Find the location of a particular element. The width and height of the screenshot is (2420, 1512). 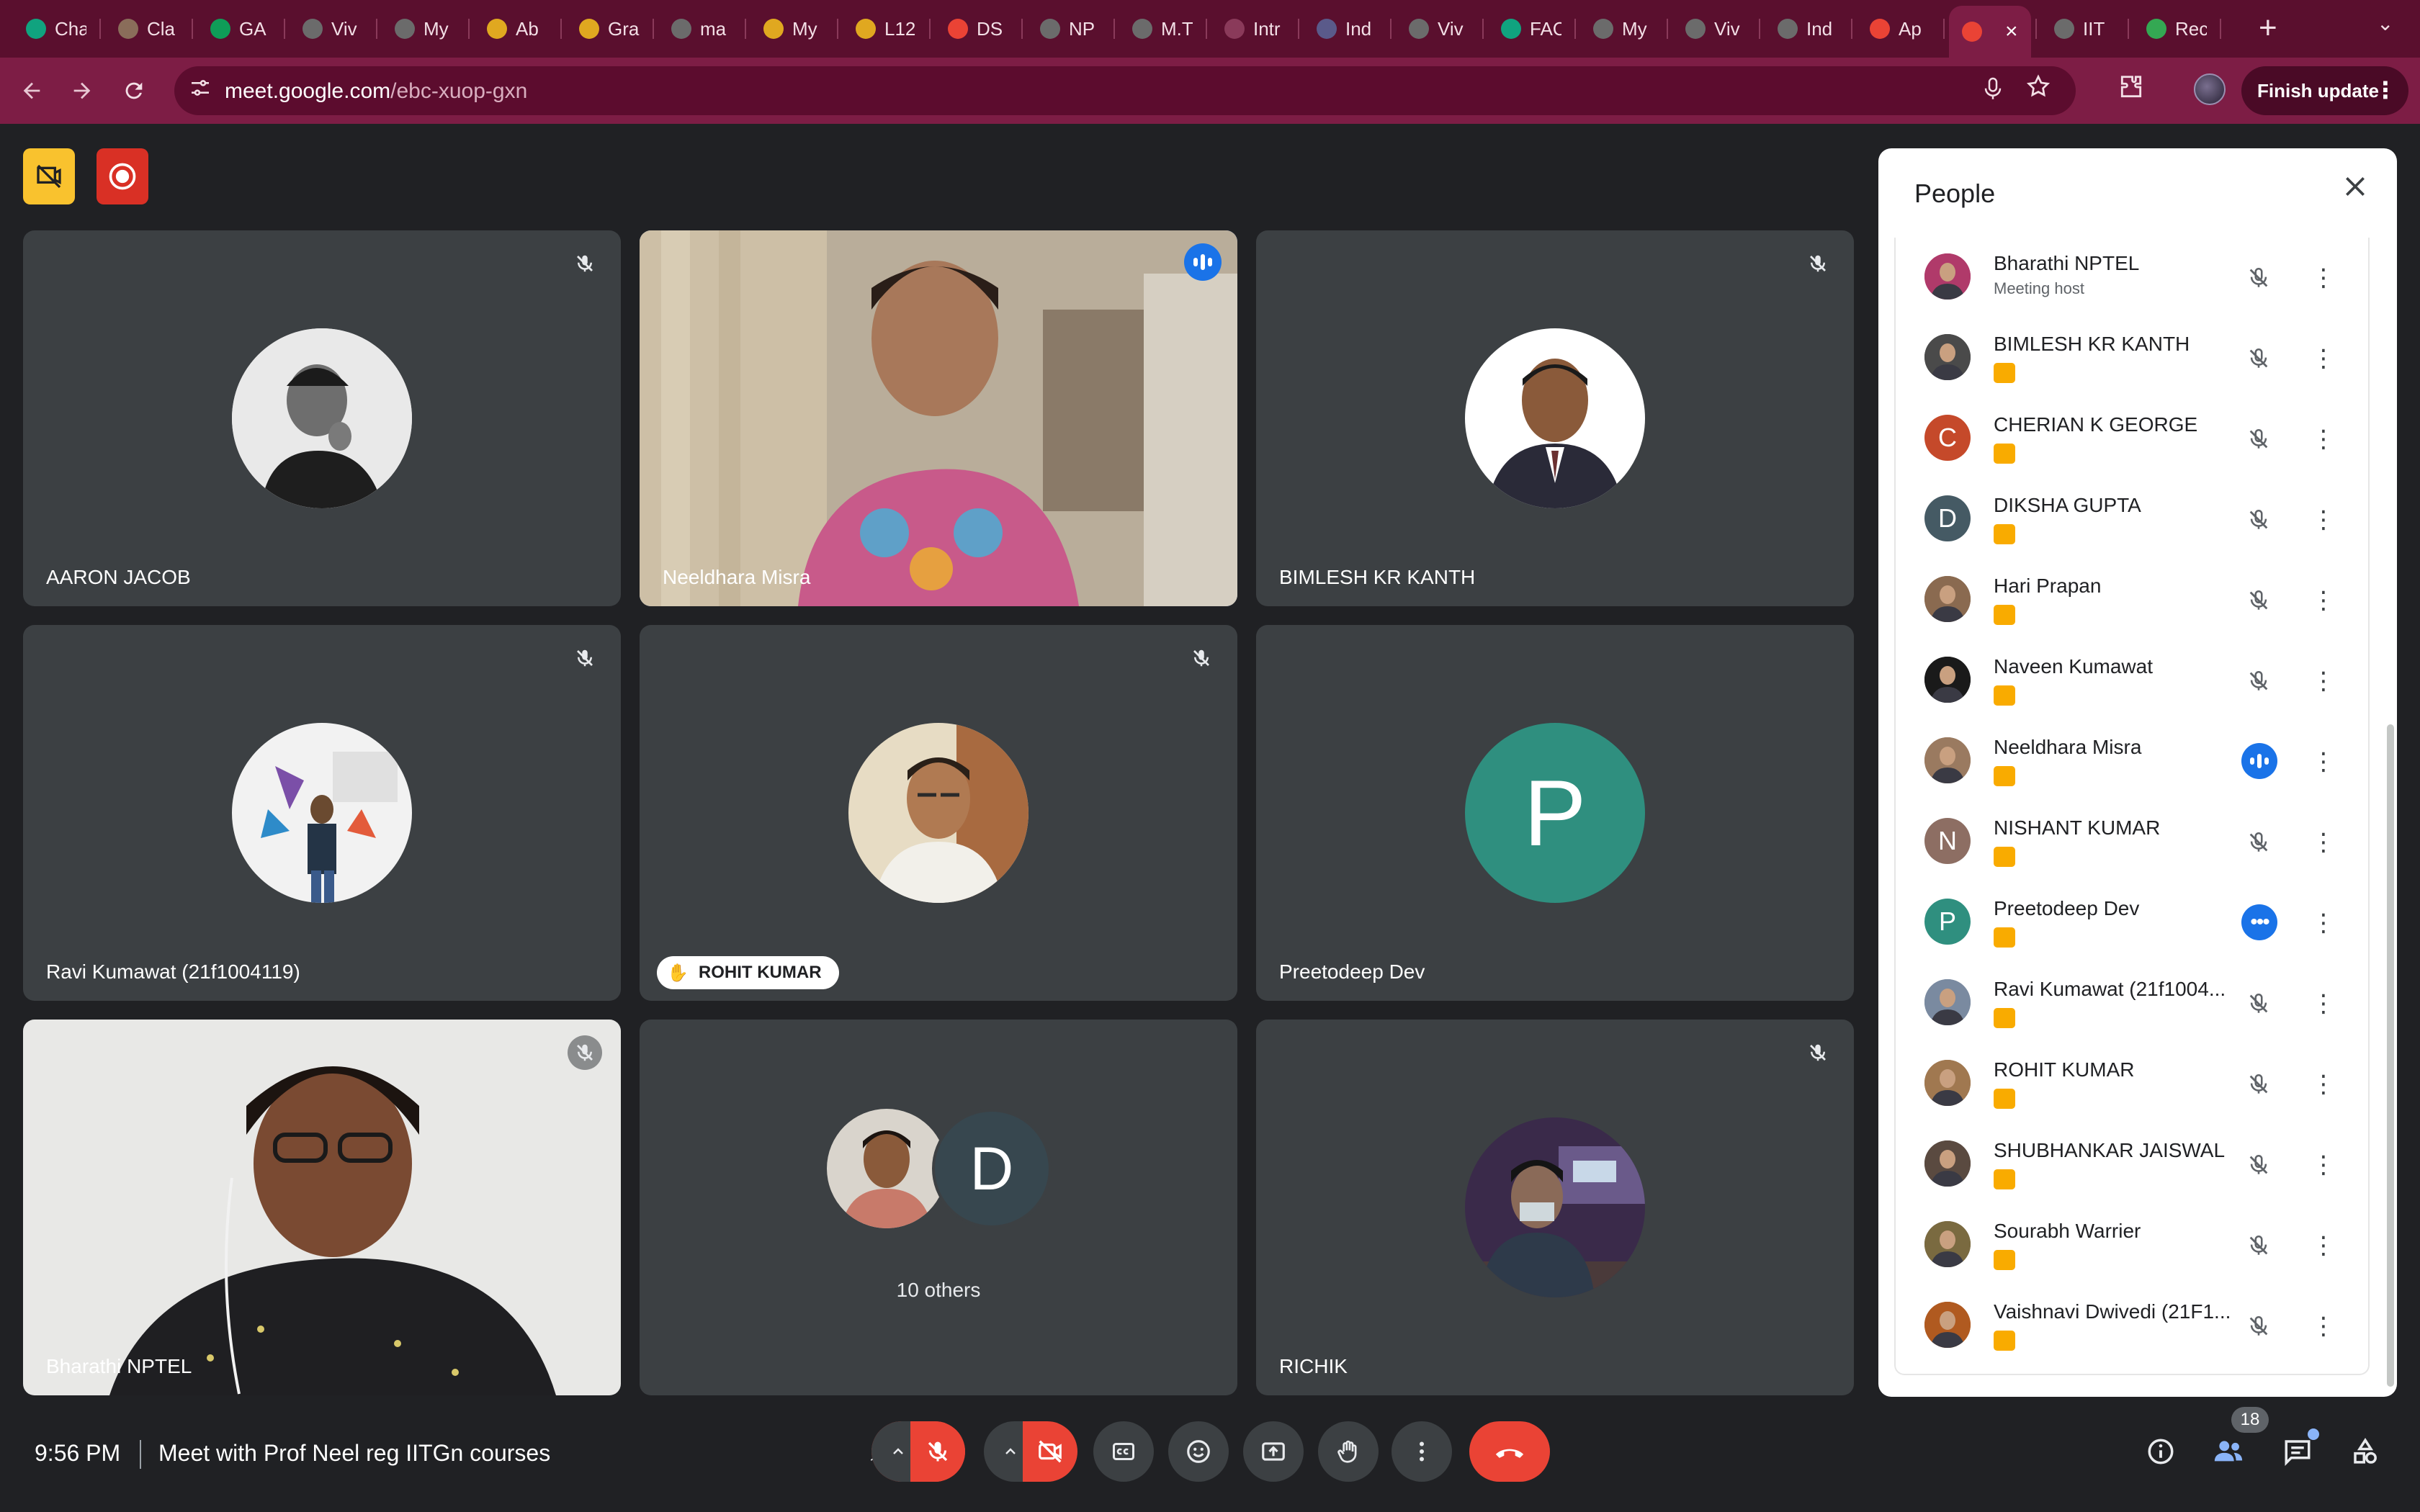

browser-tab: Gra is located at coordinates (609, 29).